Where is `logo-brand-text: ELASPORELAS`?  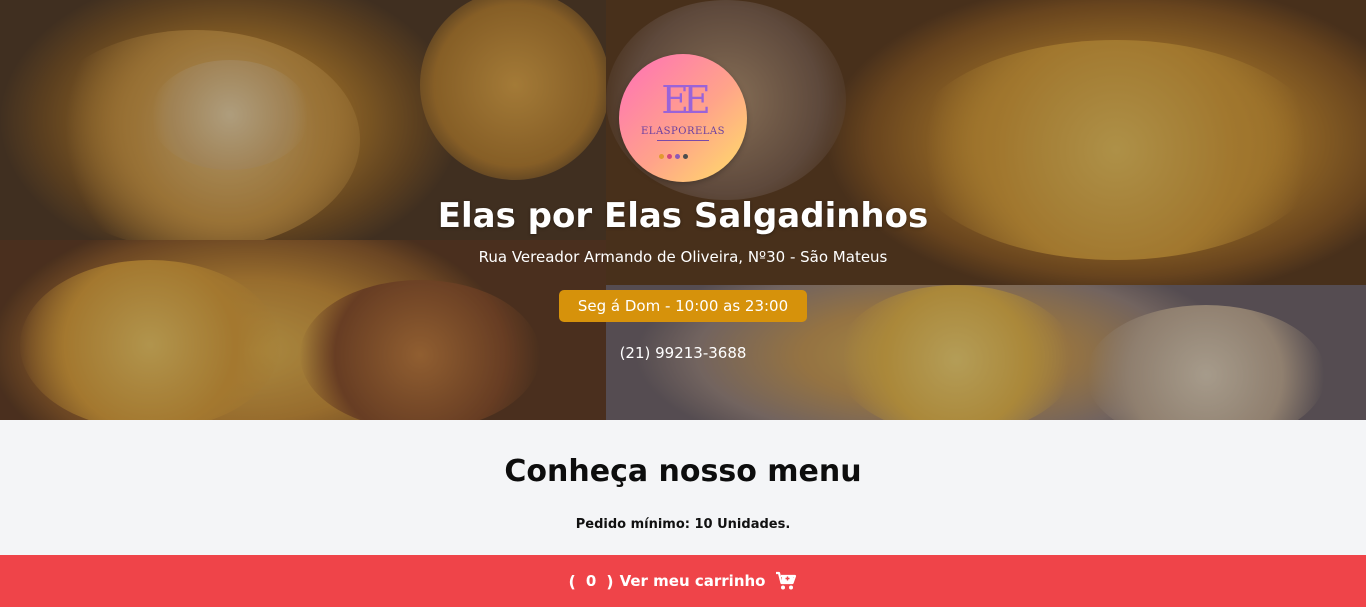
logo-brand-text: ELASPORELAS is located at coordinates (683, 131).